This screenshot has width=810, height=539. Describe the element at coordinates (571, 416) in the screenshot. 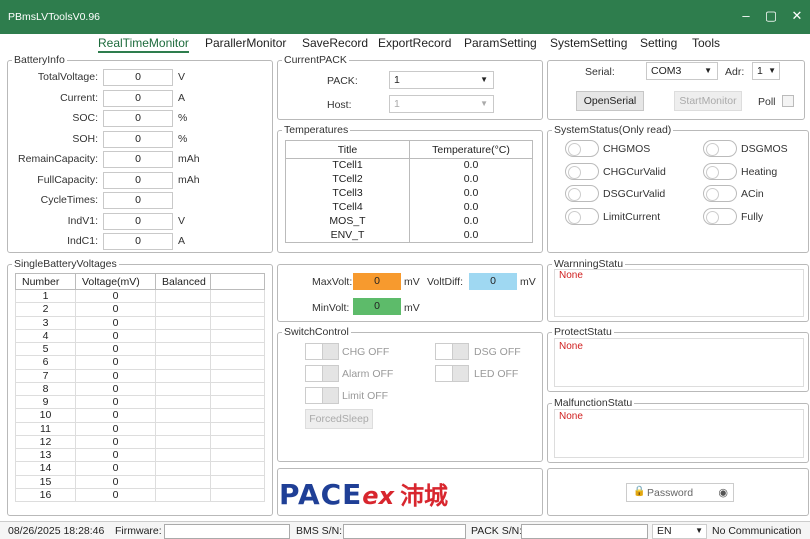

I see `malfunction-value: None` at that location.